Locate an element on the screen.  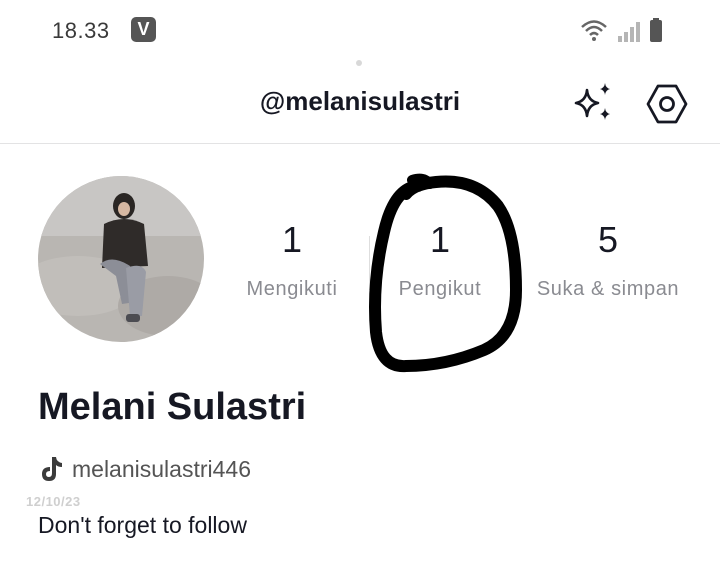
display-name: Melani Sulastri is located at coordinates (172, 407).